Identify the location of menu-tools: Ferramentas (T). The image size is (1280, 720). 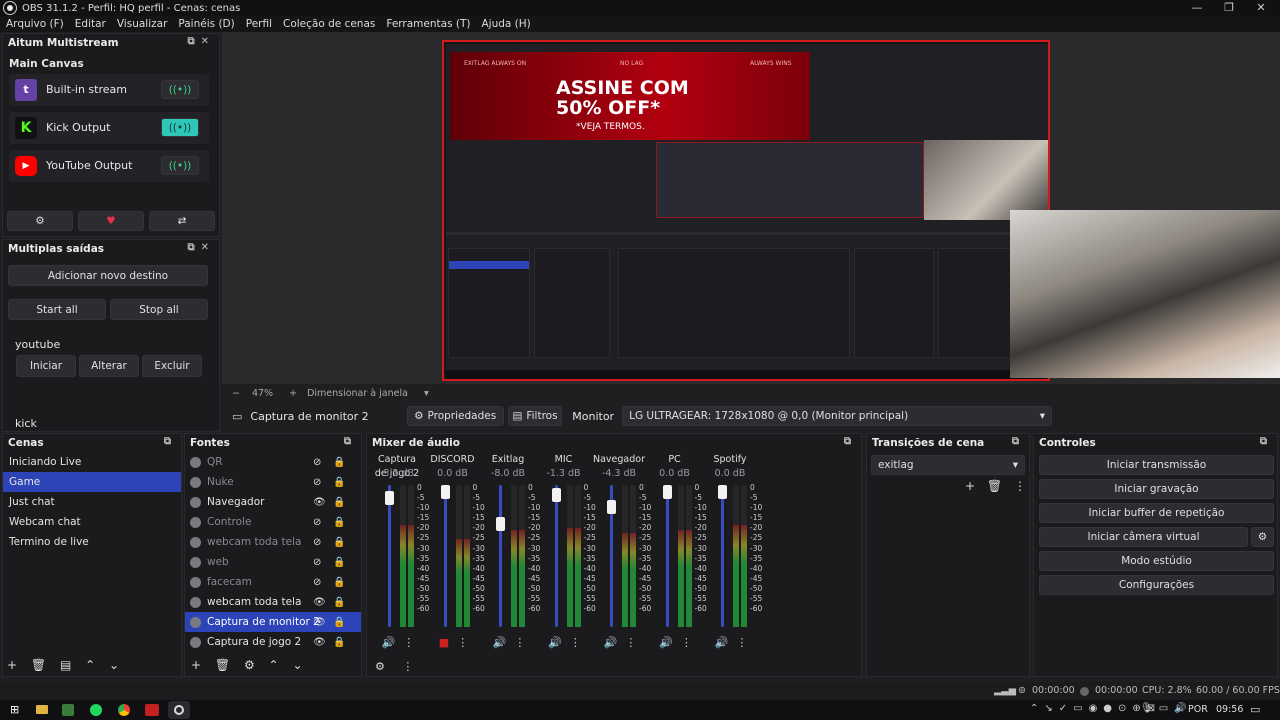
(428, 24).